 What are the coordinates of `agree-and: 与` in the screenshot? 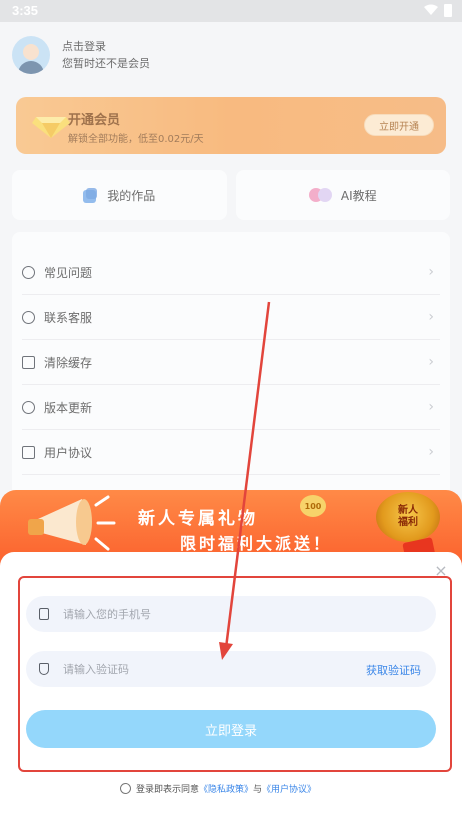 It's located at (258, 789).